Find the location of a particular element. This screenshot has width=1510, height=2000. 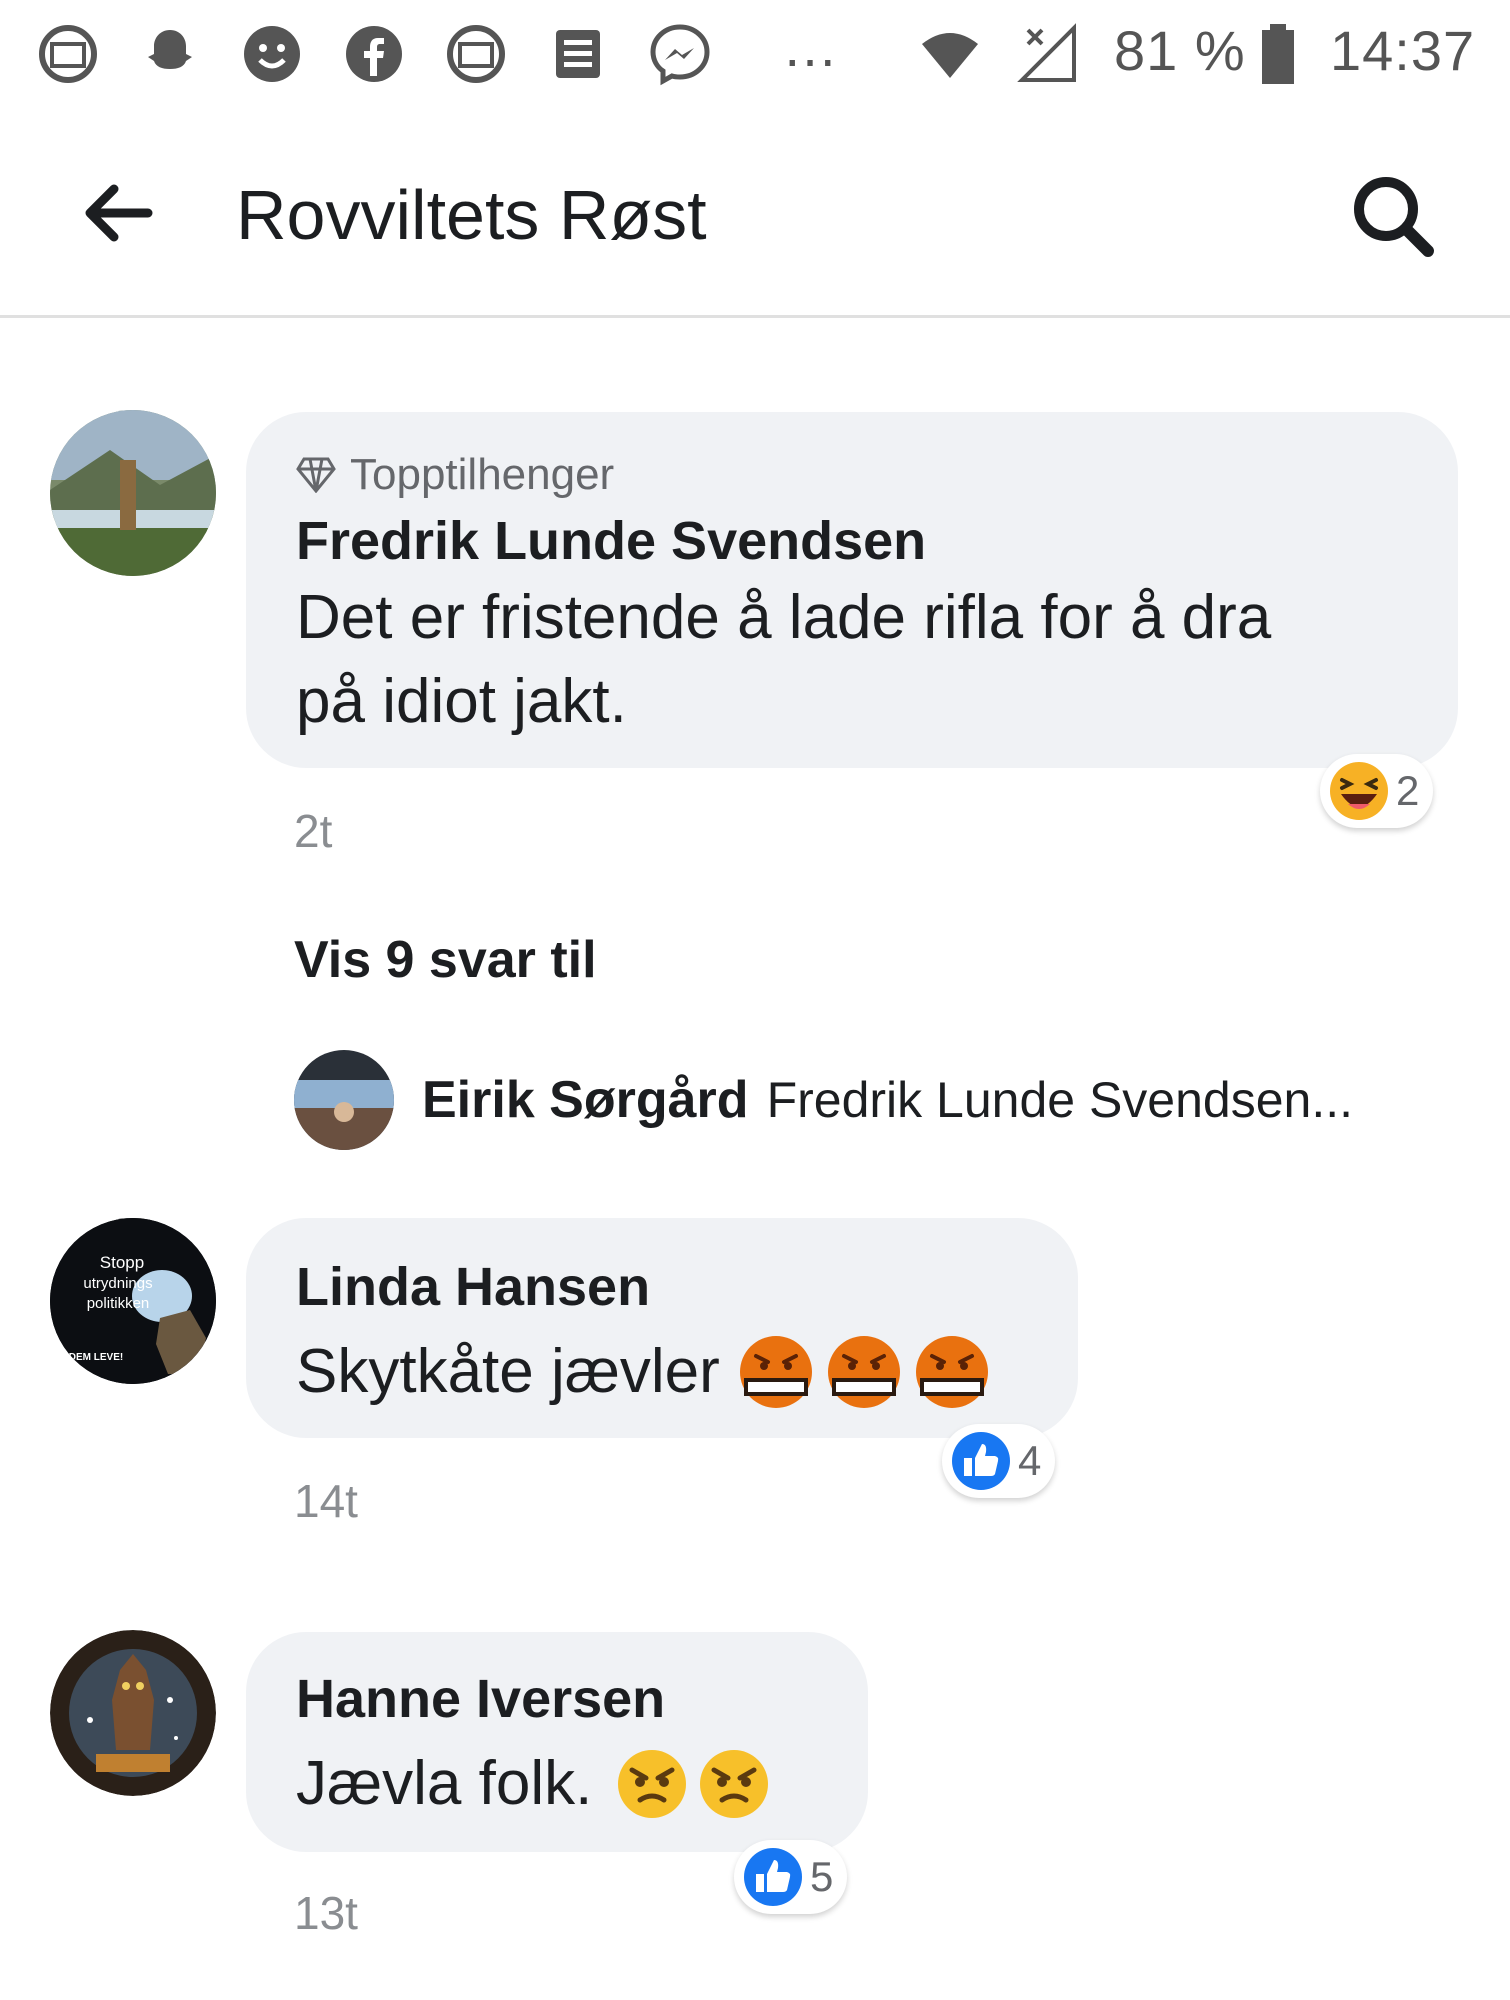

comment-text: Skytkåte jævler is located at coordinates (508, 1371).